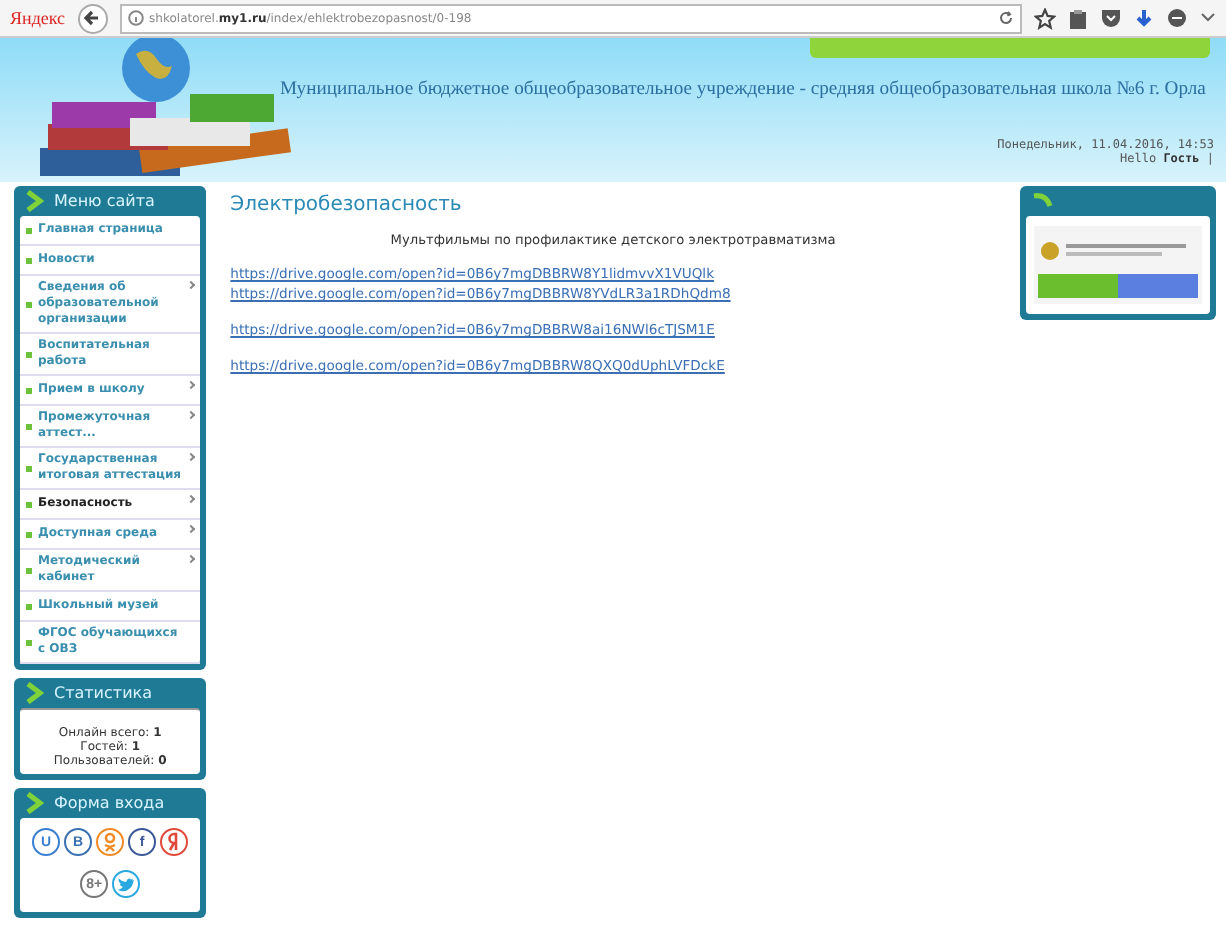  I want to click on letter-icon, so click(174, 842).